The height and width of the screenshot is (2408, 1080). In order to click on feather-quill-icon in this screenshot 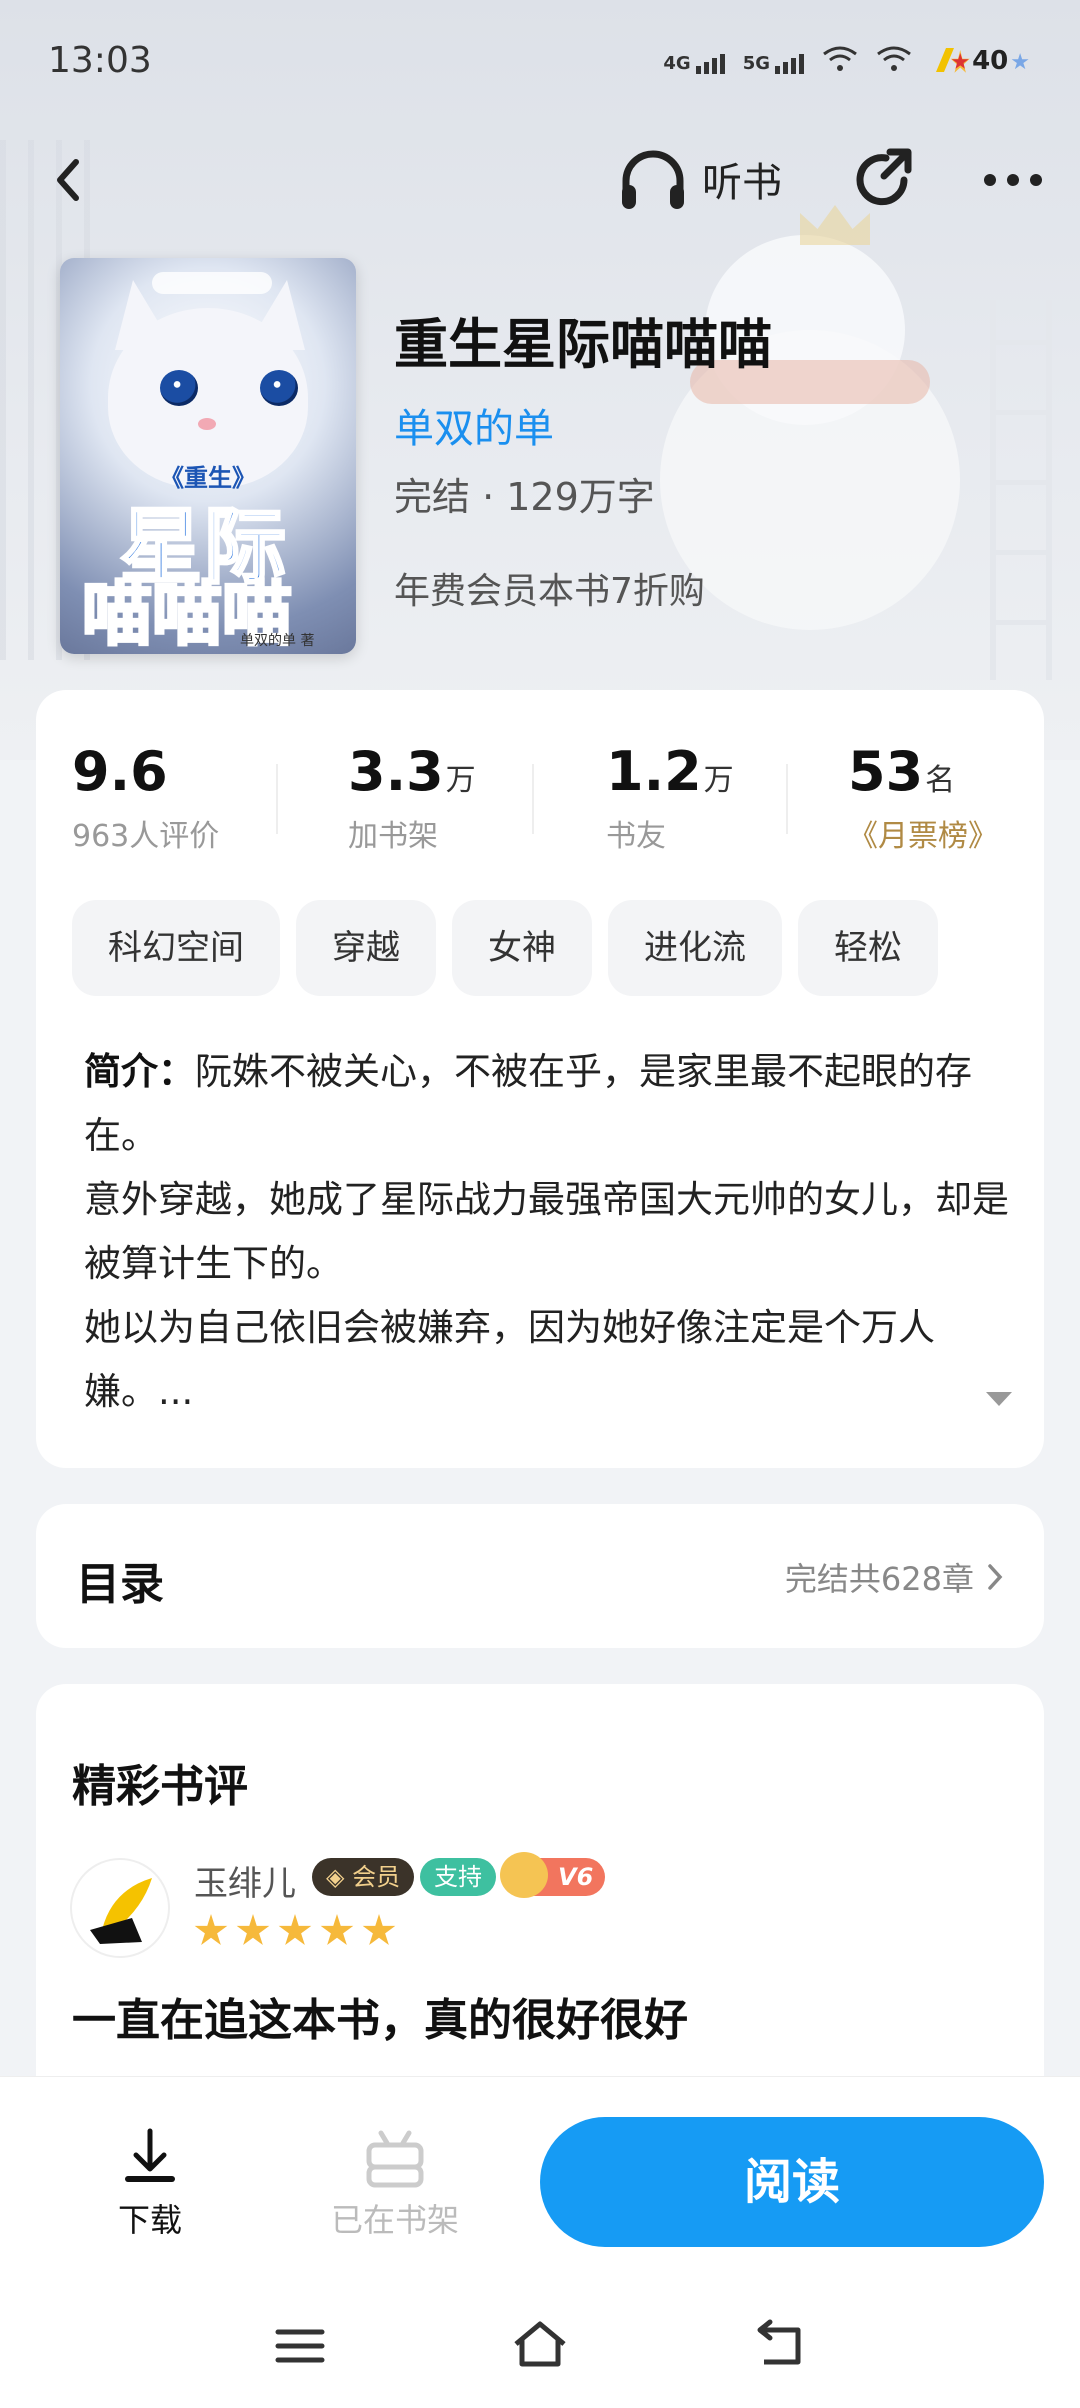, I will do `click(121, 1911)`.